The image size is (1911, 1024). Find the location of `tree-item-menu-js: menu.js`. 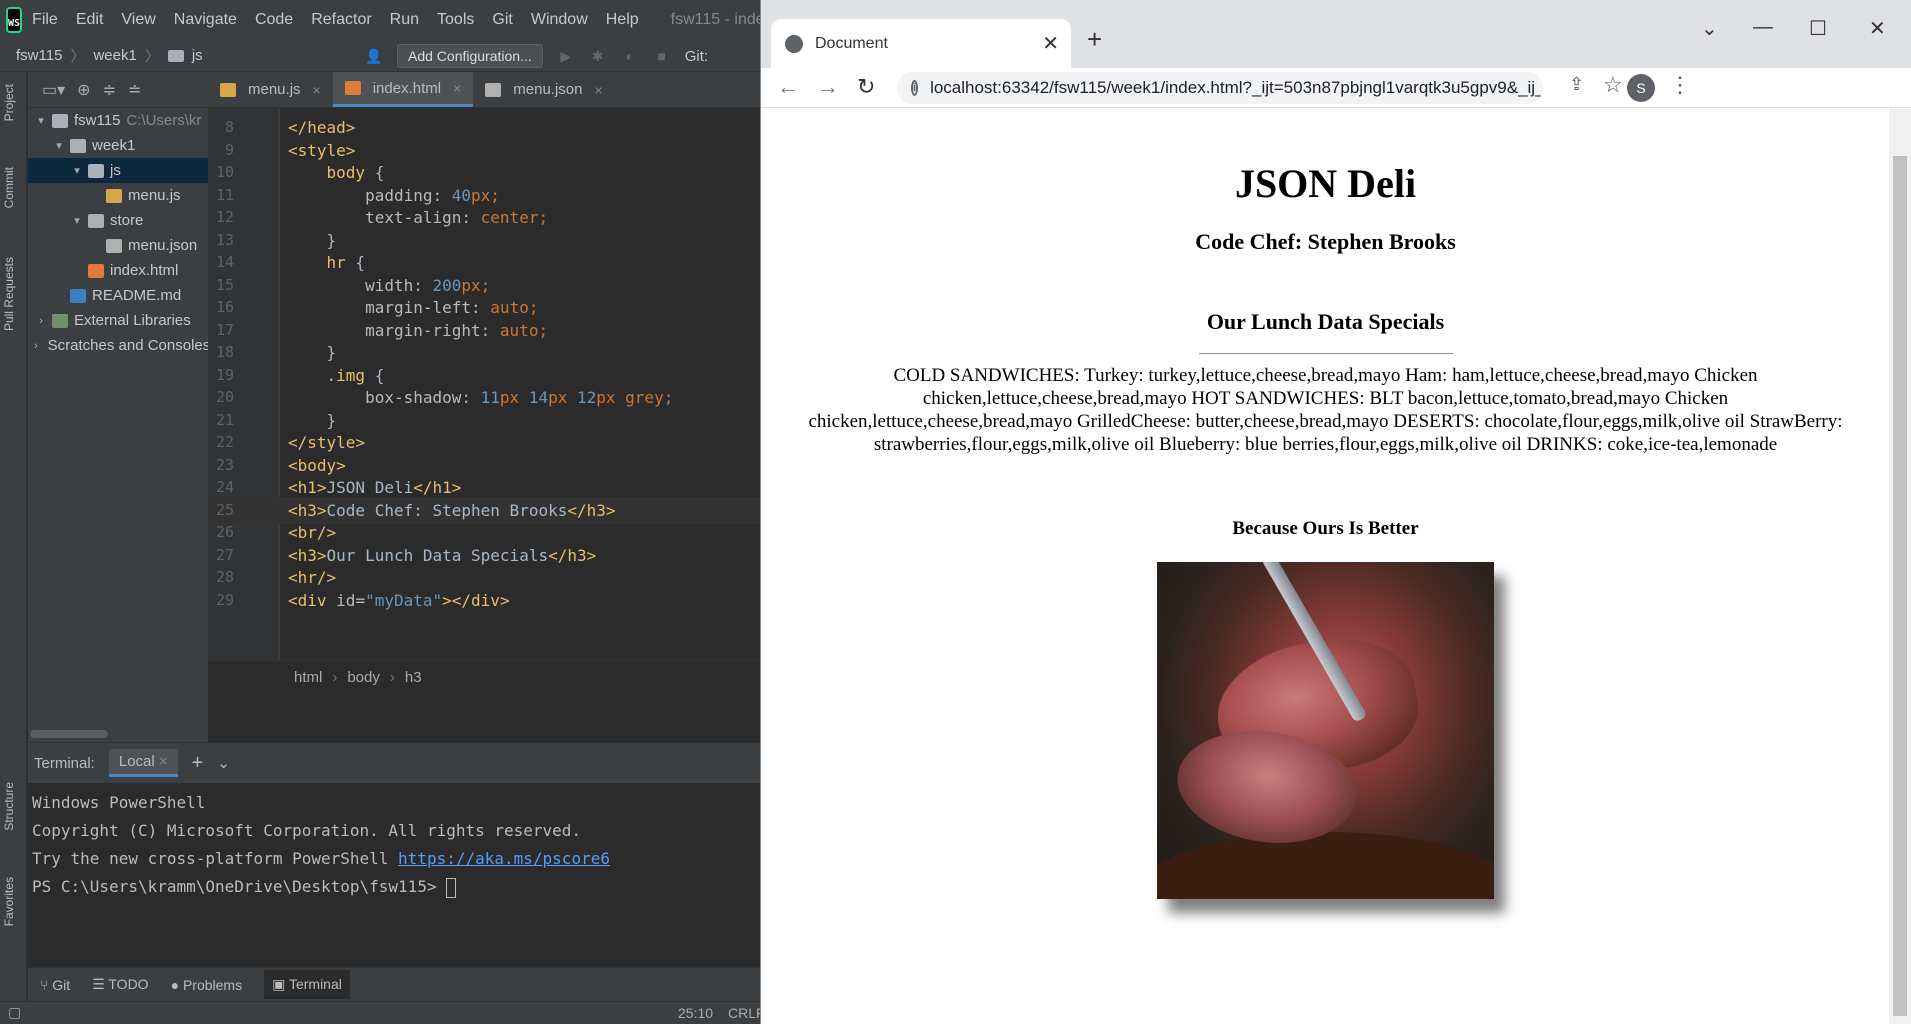

tree-item-menu-js: menu.js is located at coordinates (118, 195).